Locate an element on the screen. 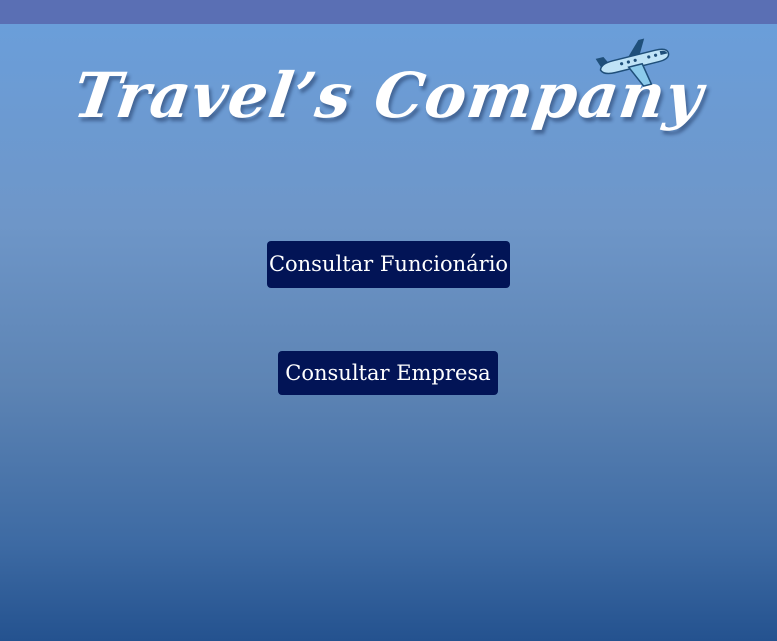  airplane-icon is located at coordinates (632, 62).